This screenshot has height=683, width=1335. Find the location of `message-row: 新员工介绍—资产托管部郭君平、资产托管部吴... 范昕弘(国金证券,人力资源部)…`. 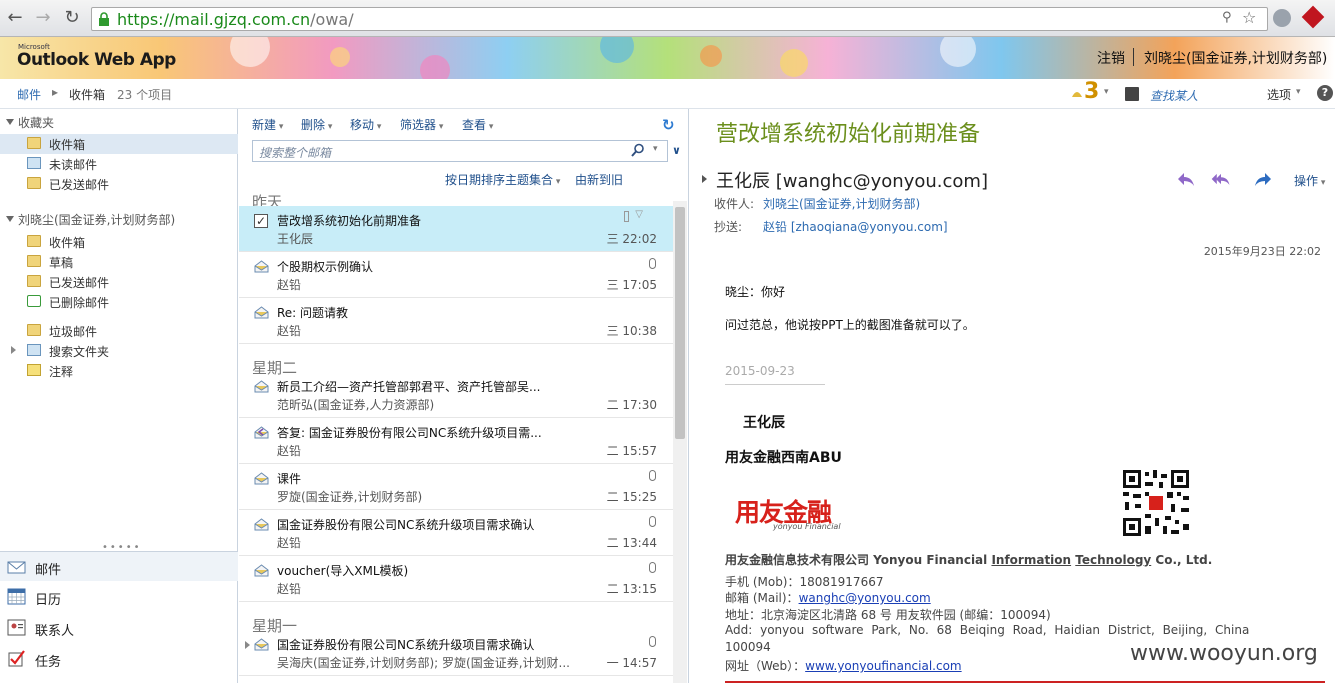

message-row: 新员工介绍—资产托管部郭君平、资产托管部吴... 范昕弘(国金证券,人力资源部)… is located at coordinates (456, 395).